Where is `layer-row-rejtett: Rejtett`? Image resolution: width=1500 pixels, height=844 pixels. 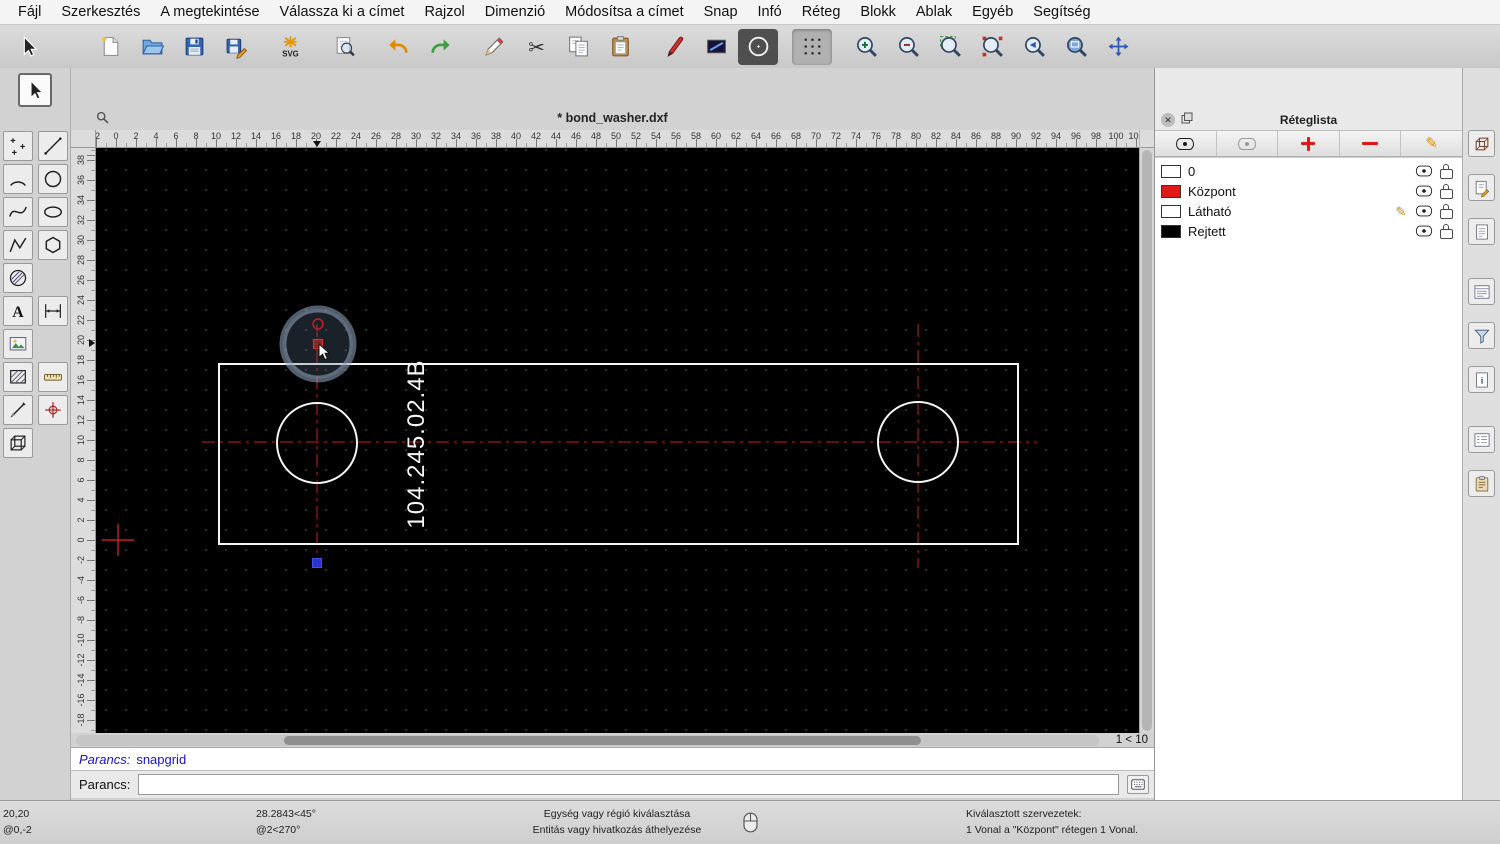 layer-row-rejtett: Rejtett is located at coordinates (1308, 231).